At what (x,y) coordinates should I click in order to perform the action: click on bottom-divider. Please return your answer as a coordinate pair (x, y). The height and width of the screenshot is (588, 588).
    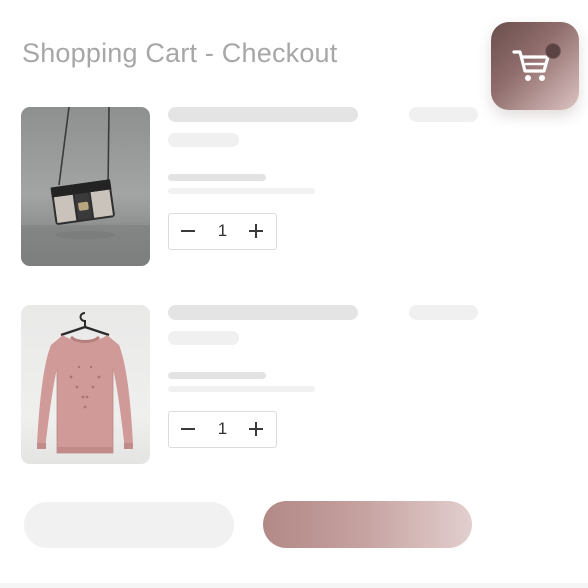
    Looking at the image, I should click on (294, 585).